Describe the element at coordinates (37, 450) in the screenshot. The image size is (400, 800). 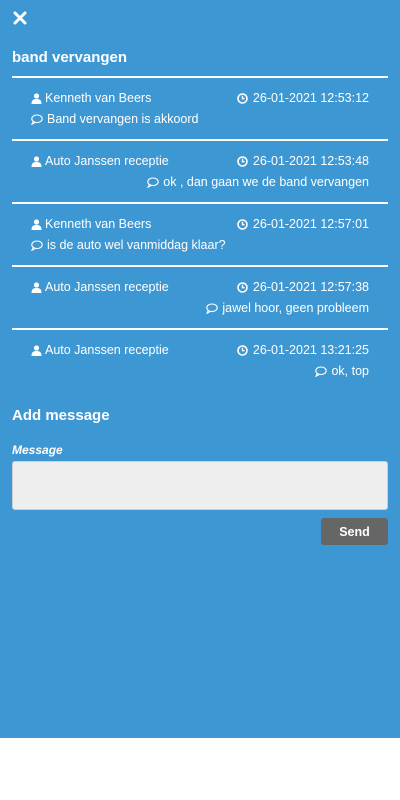
I see `message-label: Message` at that location.